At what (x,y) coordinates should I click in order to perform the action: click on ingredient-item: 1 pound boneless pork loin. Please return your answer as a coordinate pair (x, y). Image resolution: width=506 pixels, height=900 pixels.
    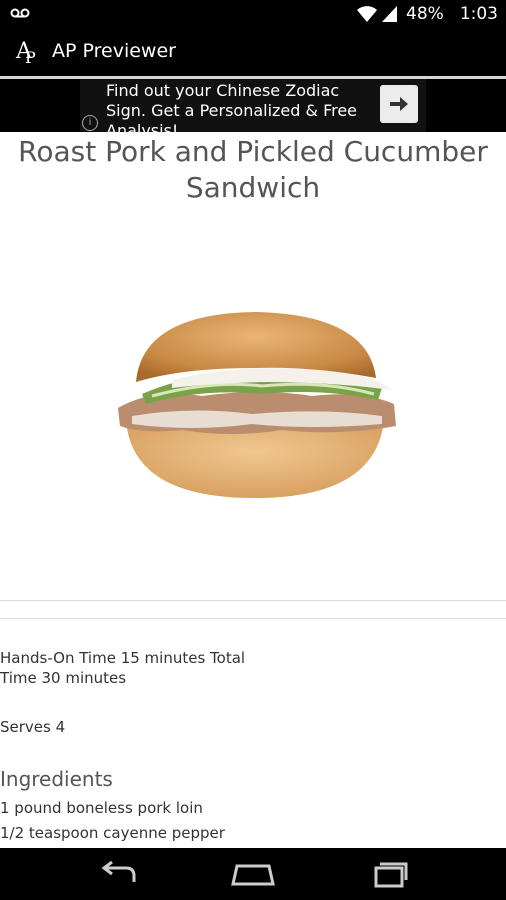
    Looking at the image, I should click on (101, 808).